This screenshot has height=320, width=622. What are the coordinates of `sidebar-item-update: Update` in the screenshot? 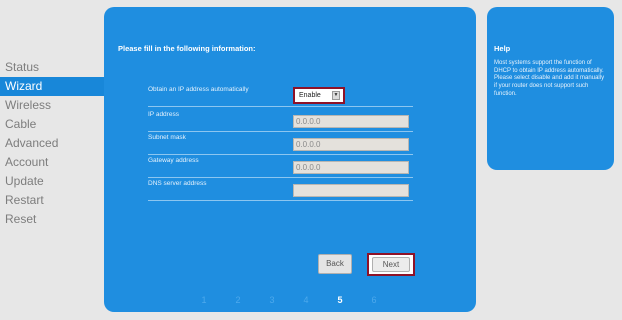 It's located at (52, 181).